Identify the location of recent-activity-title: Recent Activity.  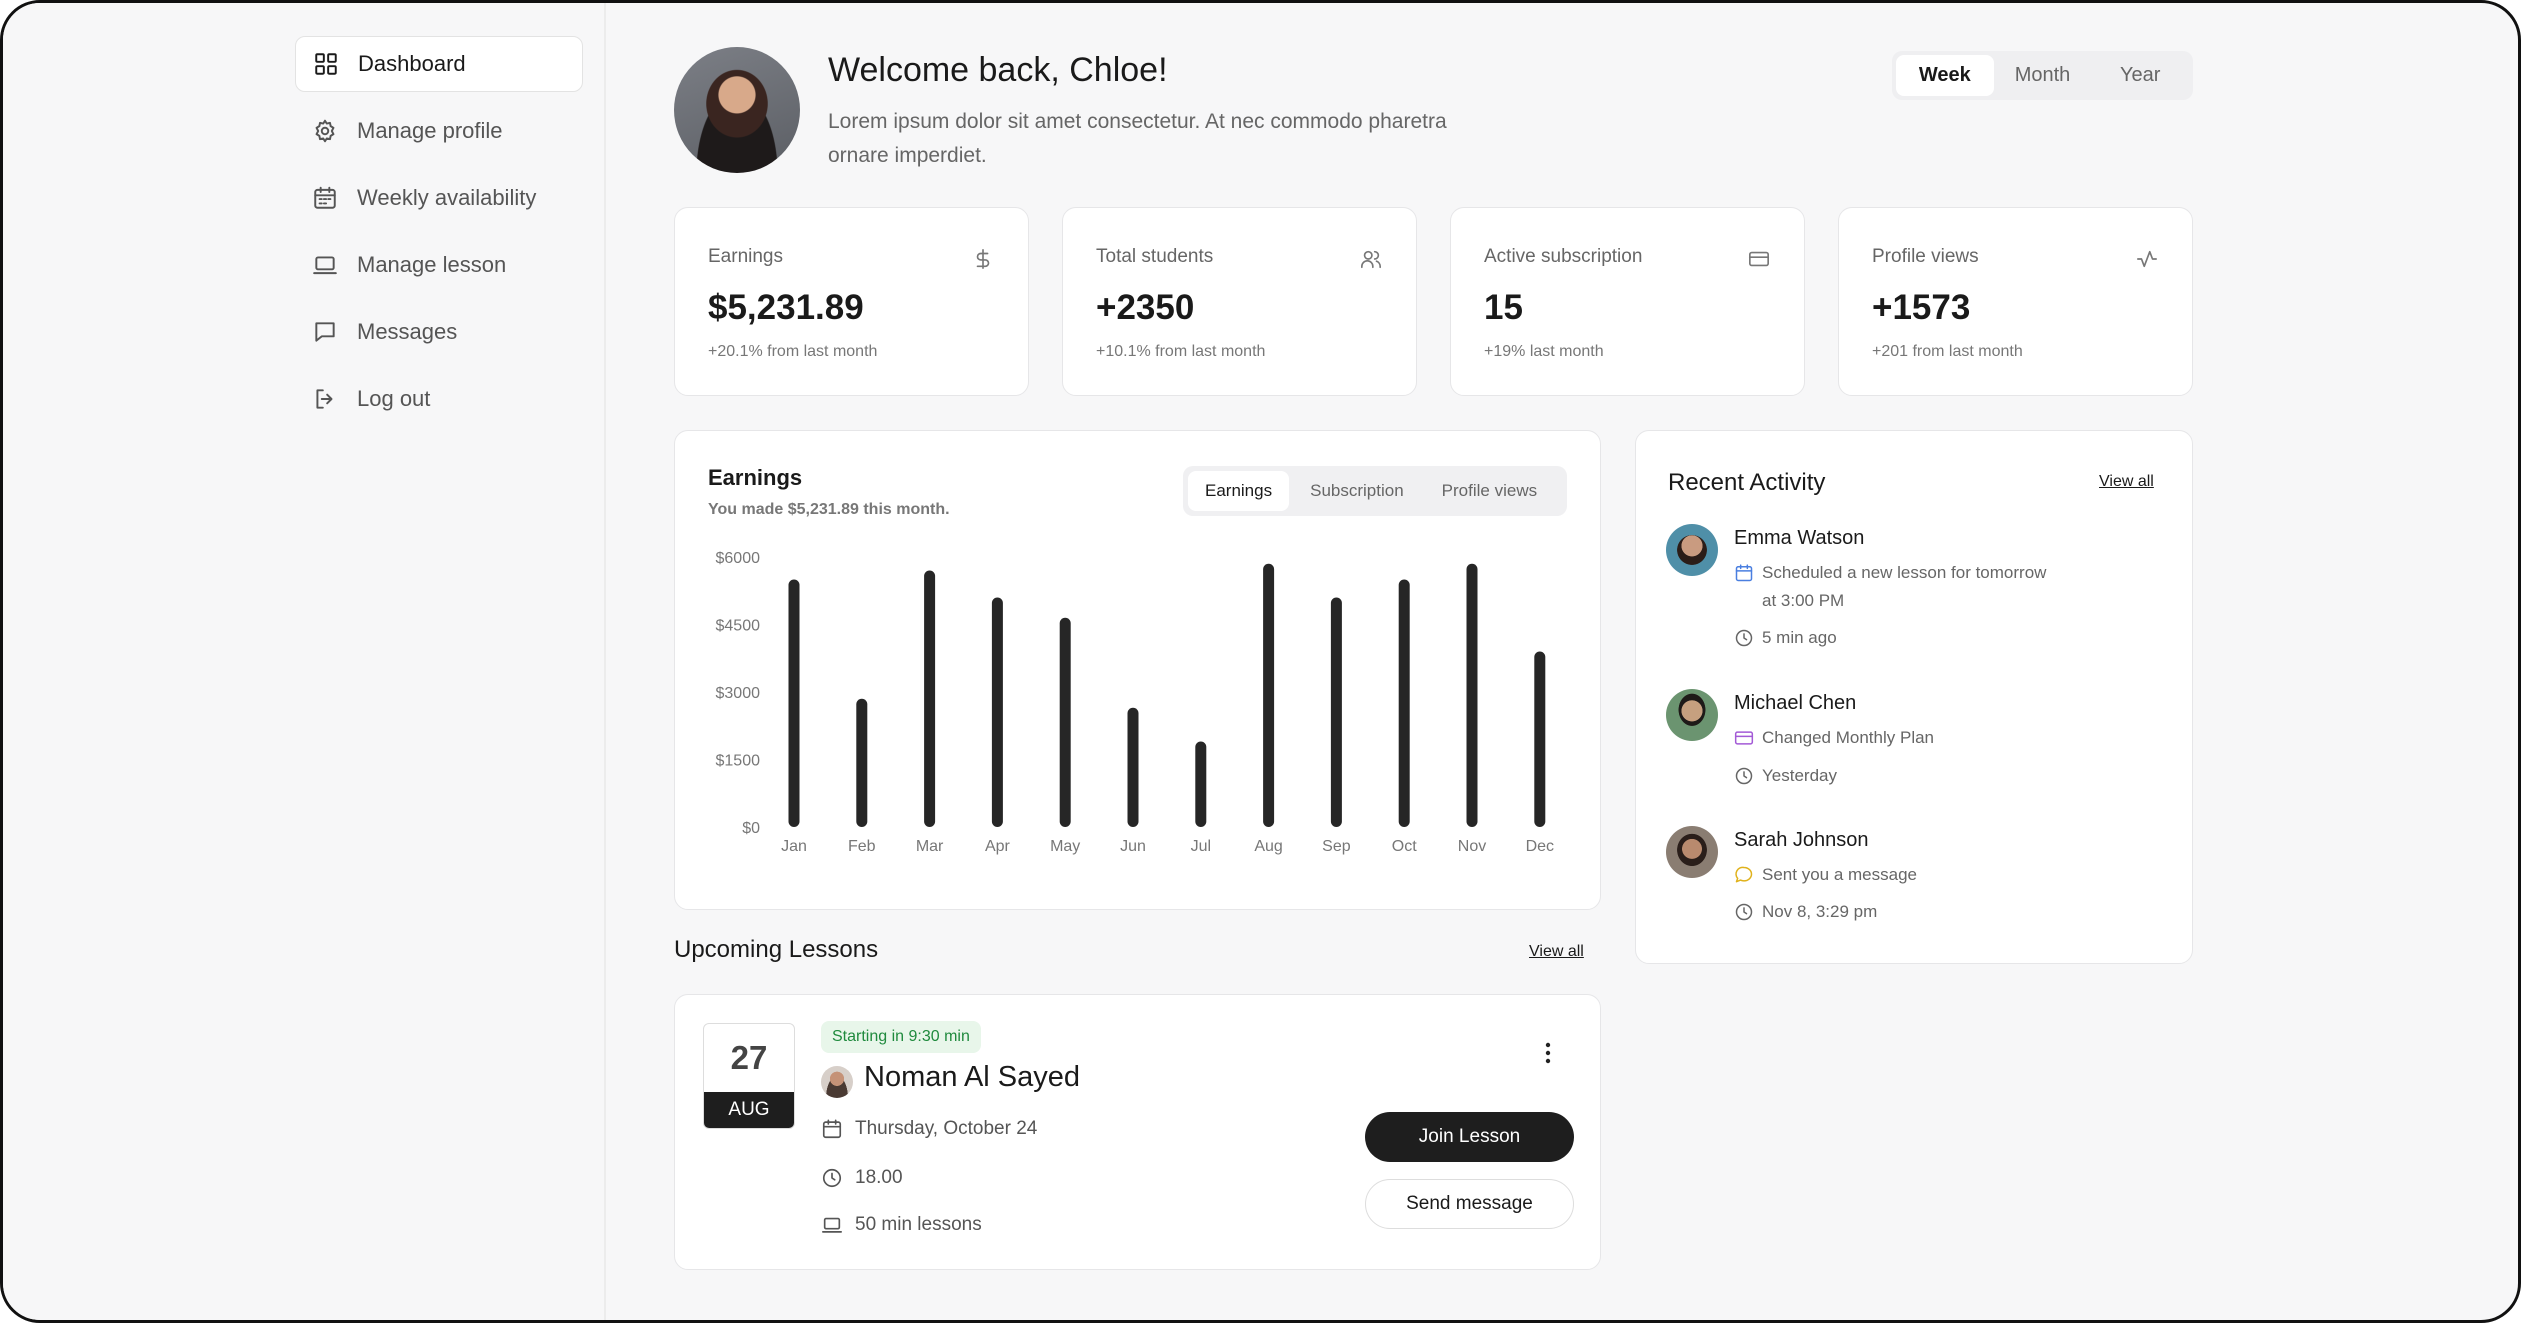
(1747, 482).